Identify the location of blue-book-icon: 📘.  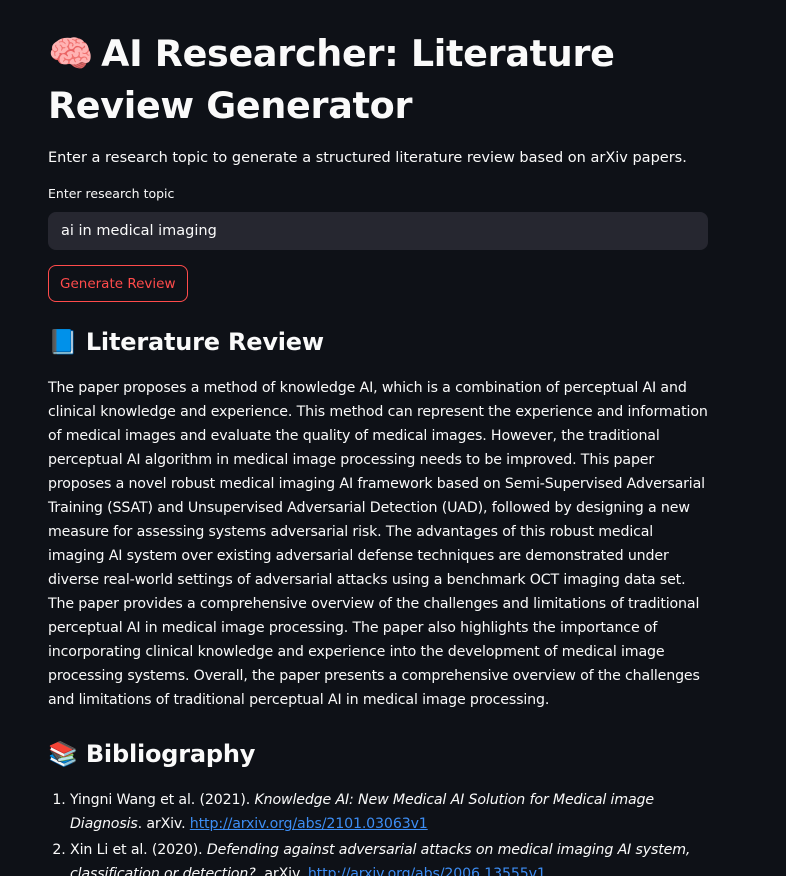
(63, 342).